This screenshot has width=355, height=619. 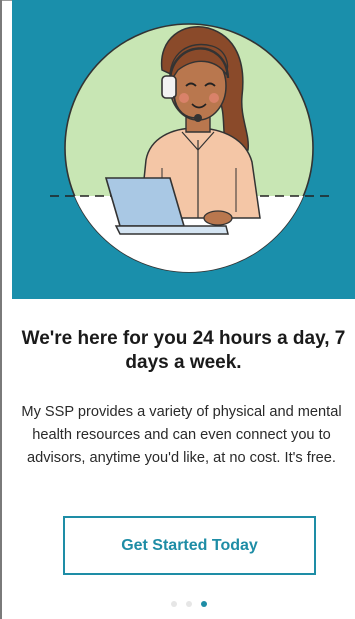 I want to click on left-border, so click(x=1, y=309).